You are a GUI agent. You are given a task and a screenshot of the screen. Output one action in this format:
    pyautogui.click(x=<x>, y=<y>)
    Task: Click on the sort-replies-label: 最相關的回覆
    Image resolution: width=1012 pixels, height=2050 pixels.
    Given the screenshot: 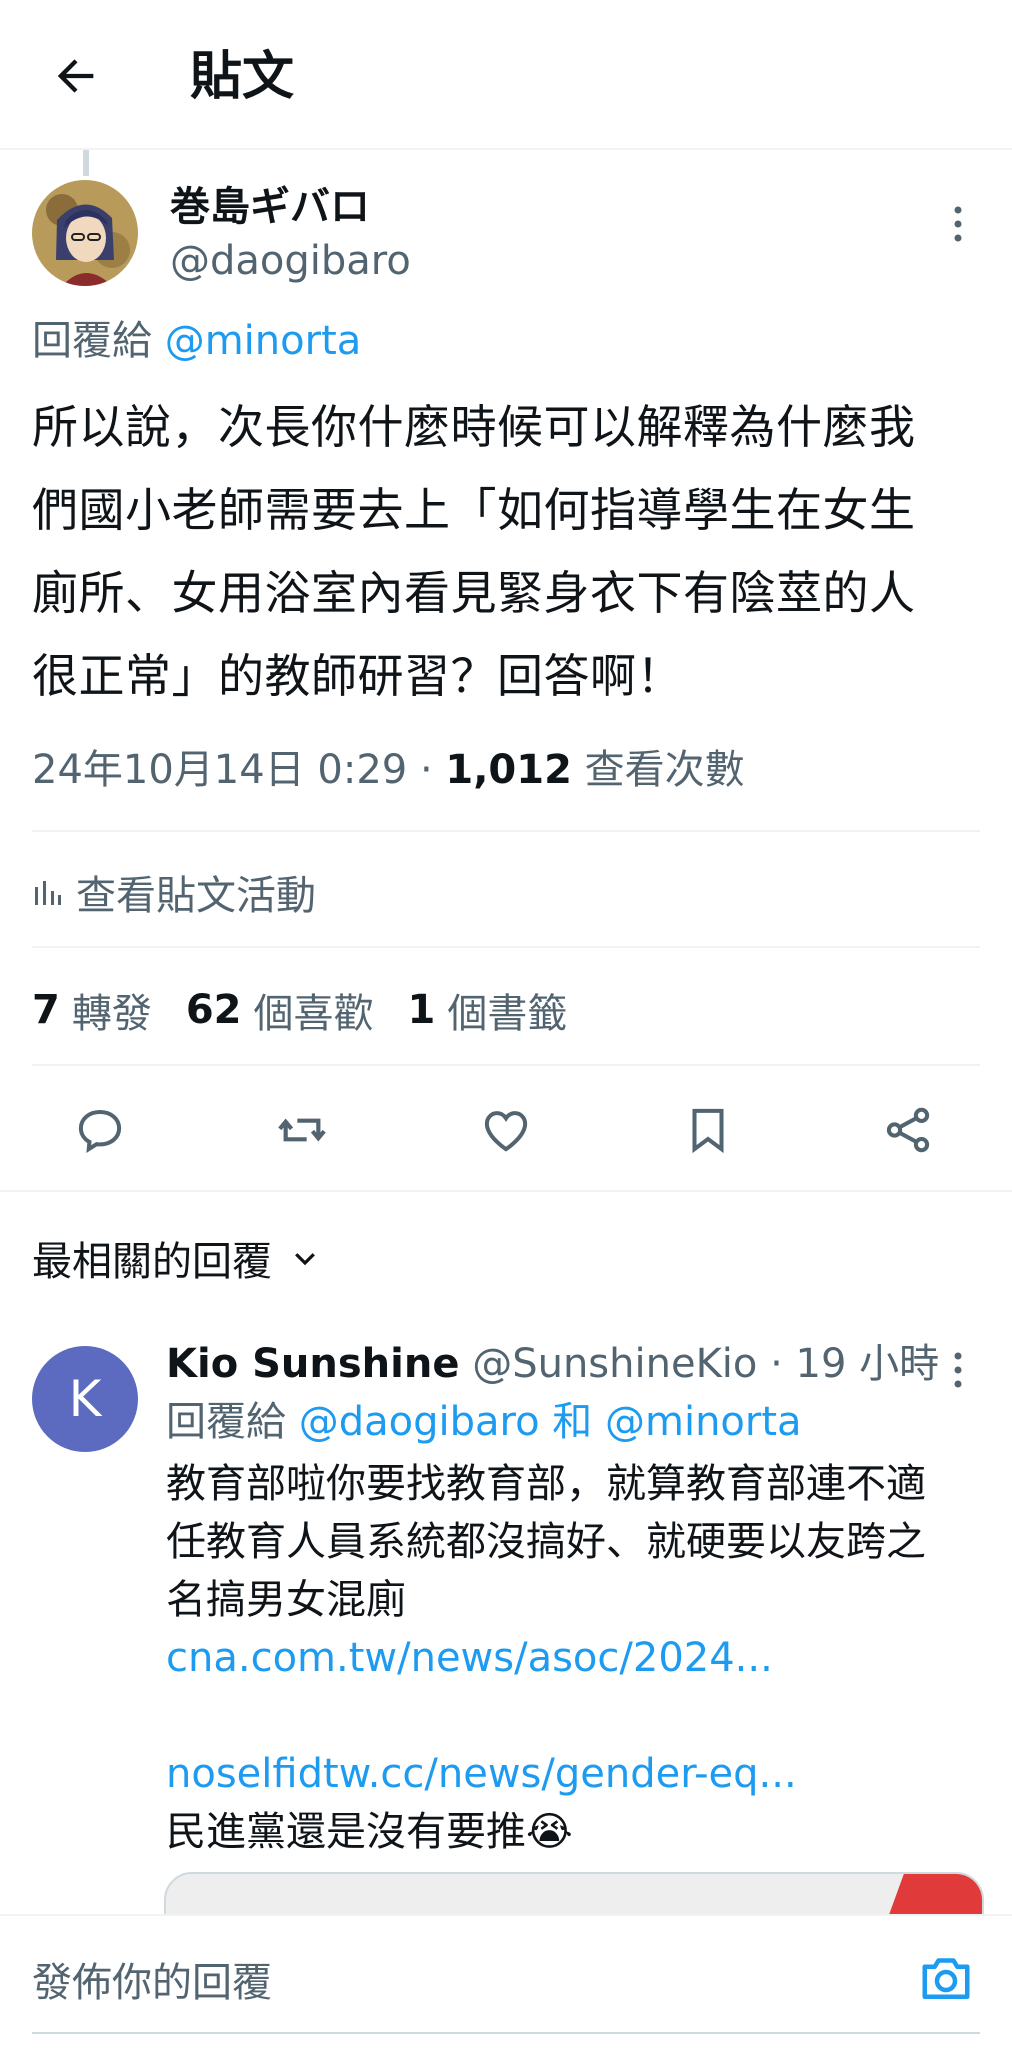 What is the action you would take?
    pyautogui.click(x=152, y=1262)
    